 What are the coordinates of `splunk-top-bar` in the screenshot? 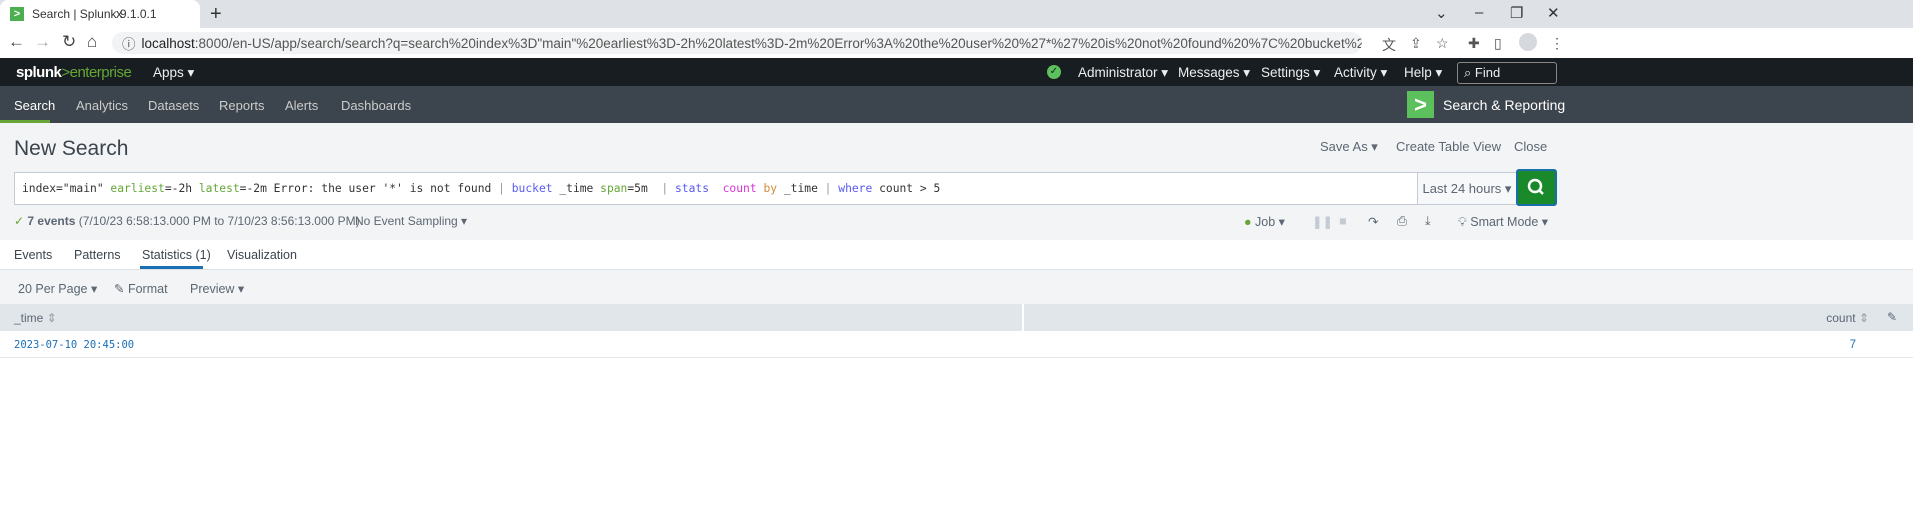 It's located at (956, 72).